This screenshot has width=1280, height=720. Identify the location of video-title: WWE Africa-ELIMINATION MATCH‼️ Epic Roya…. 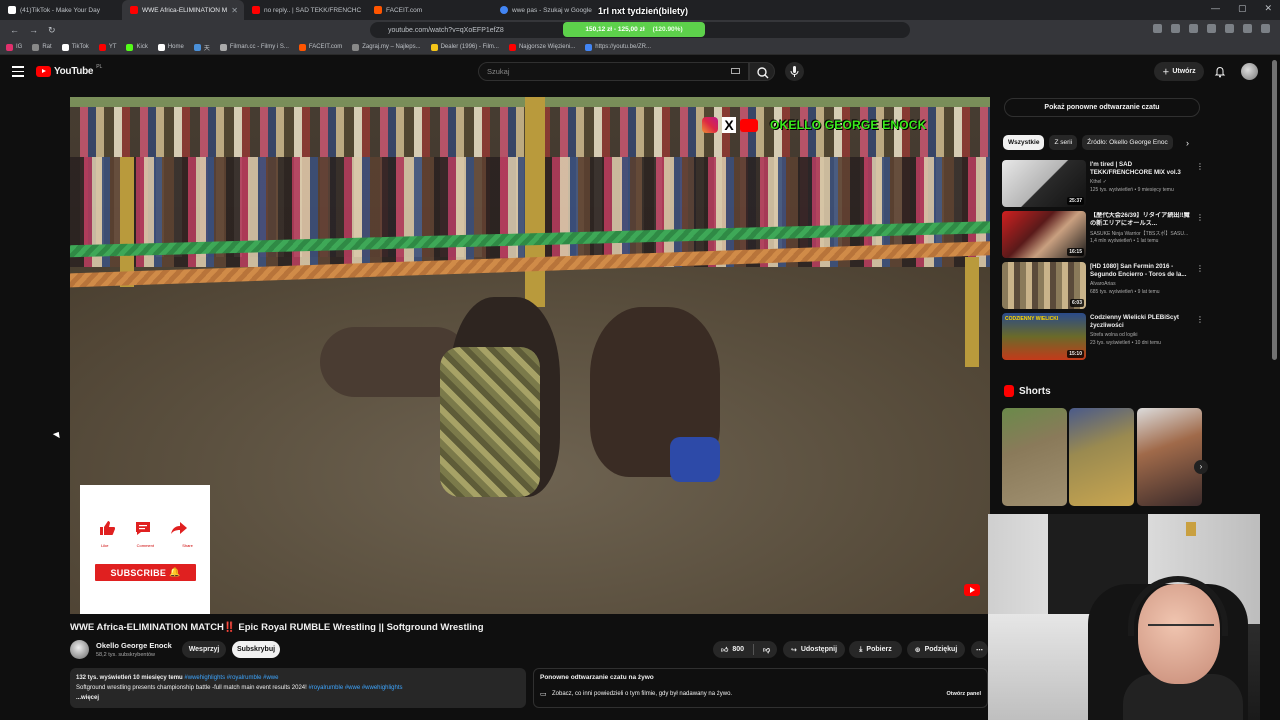
(277, 627).